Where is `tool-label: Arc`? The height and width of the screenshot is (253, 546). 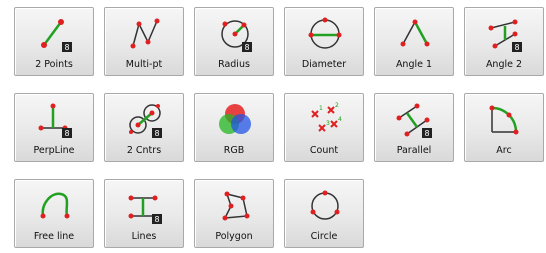
tool-label: Arc is located at coordinates (504, 150).